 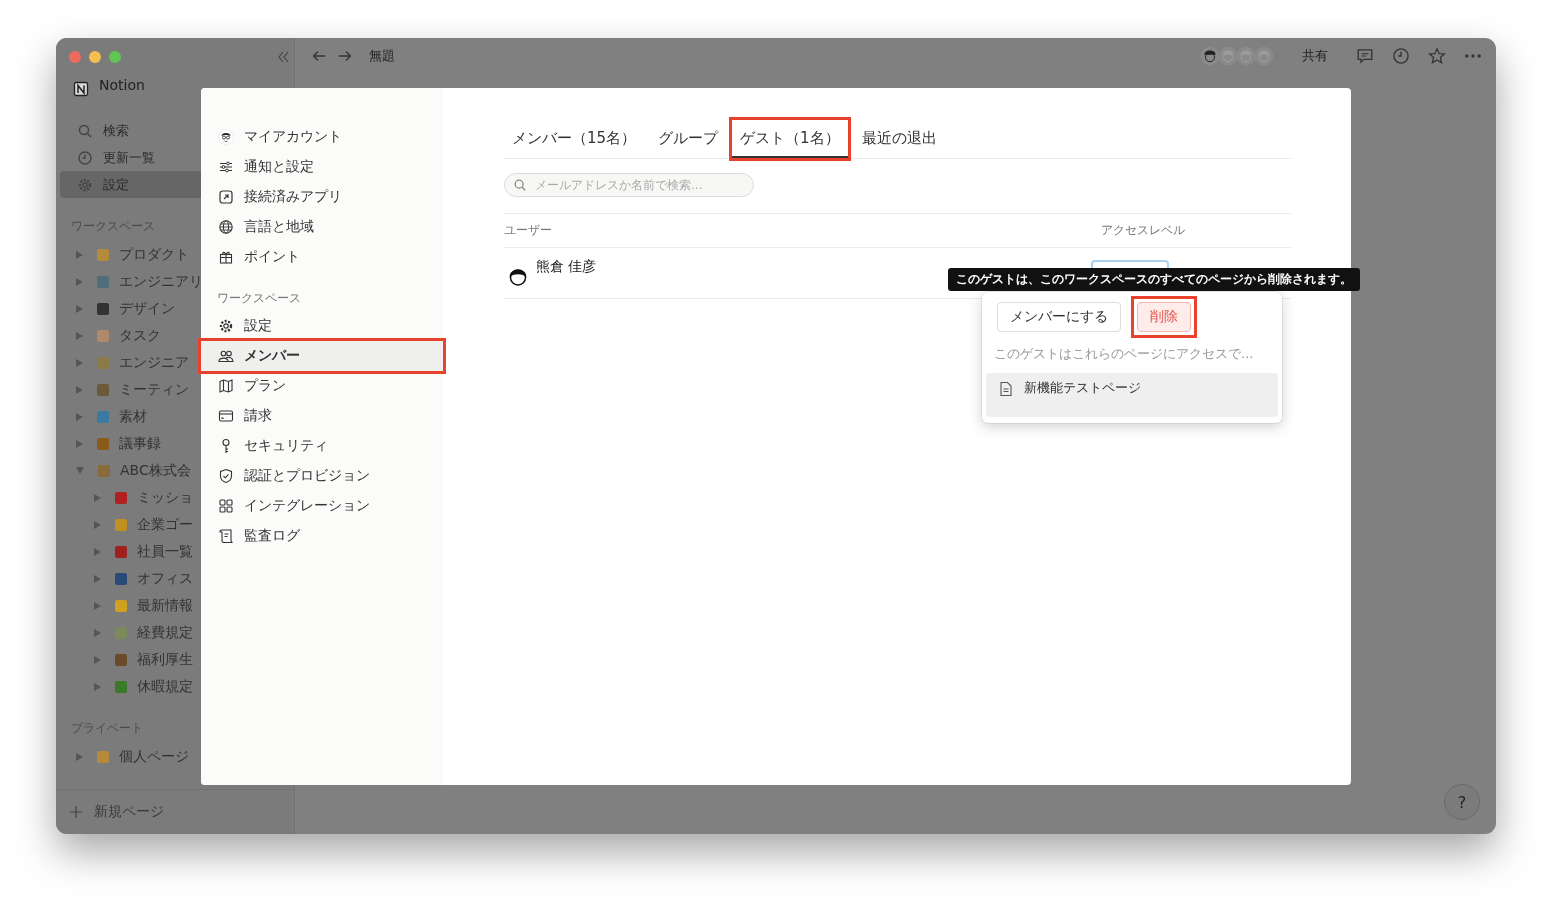 What do you see at coordinates (226, 476) in the screenshot?
I see `shield-icon` at bounding box center [226, 476].